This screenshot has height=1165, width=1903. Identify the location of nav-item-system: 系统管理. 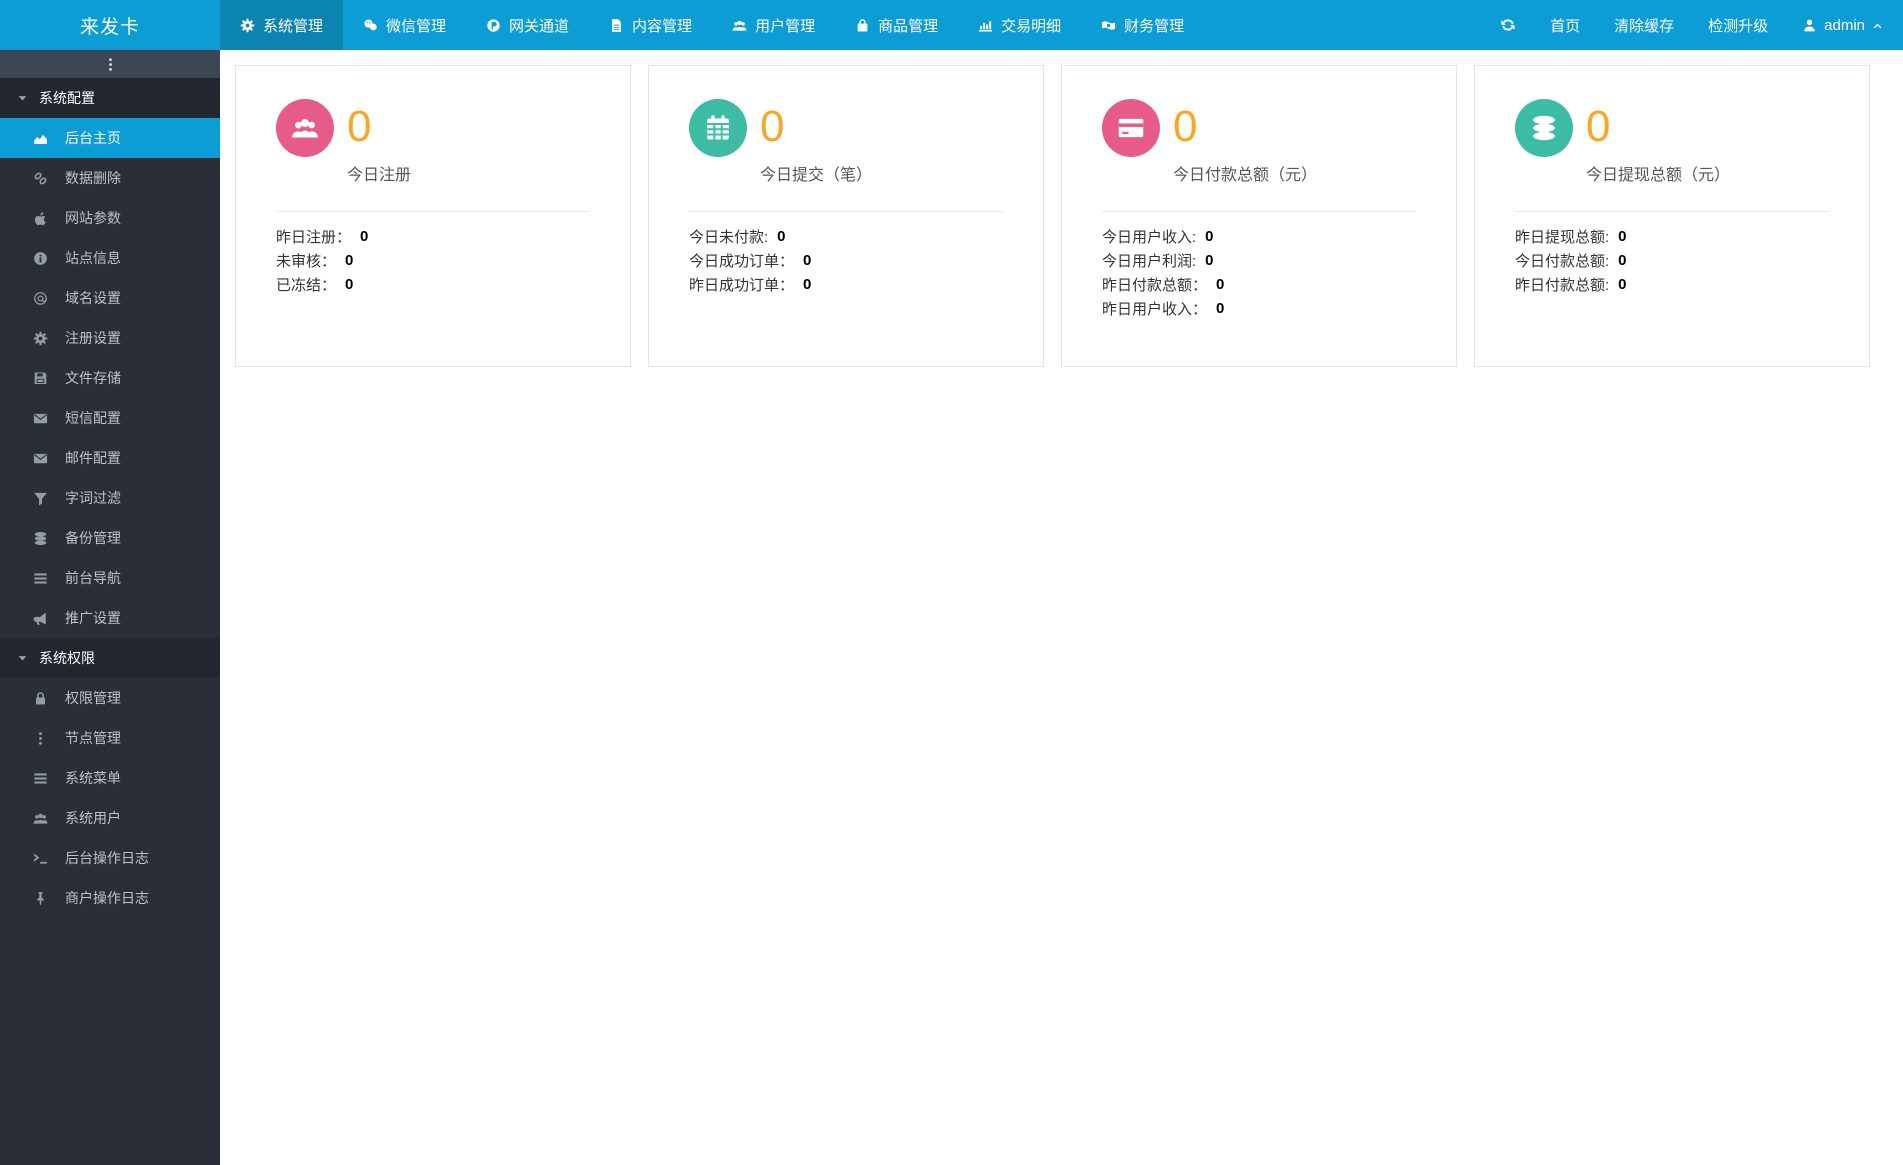
(282, 25).